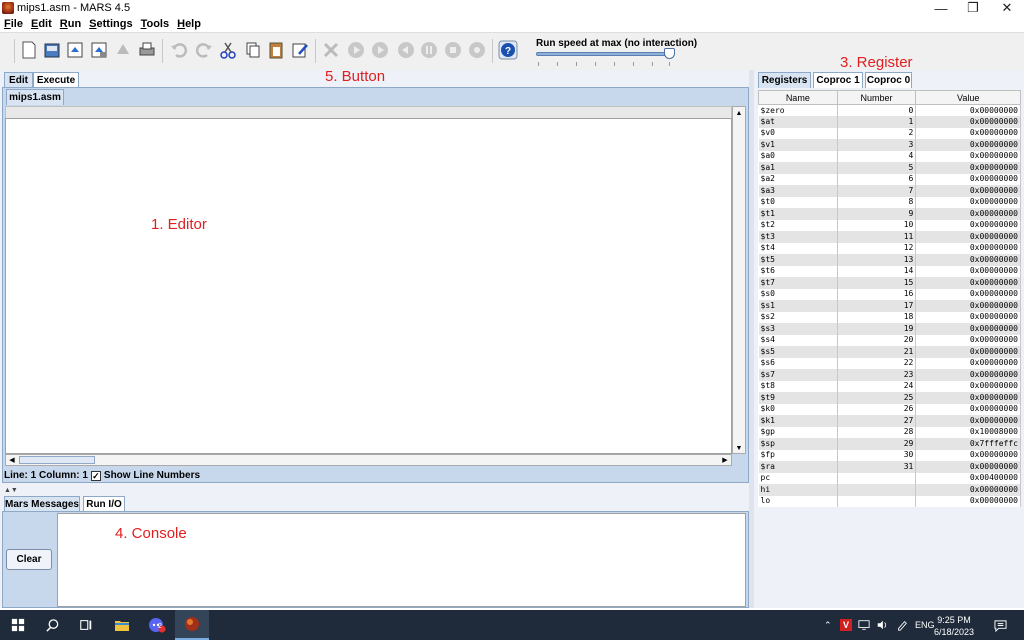 Image resolution: width=1024 pixels, height=640 pixels. What do you see at coordinates (52, 625) in the screenshot?
I see `search-icon` at bounding box center [52, 625].